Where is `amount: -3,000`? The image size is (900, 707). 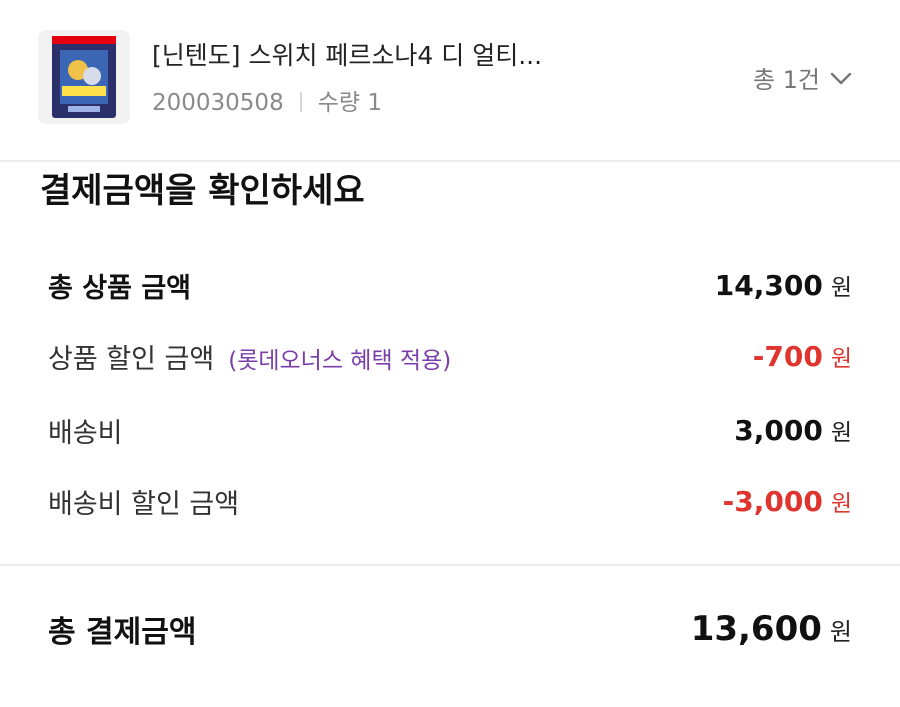
amount: -3,000 is located at coordinates (772, 501).